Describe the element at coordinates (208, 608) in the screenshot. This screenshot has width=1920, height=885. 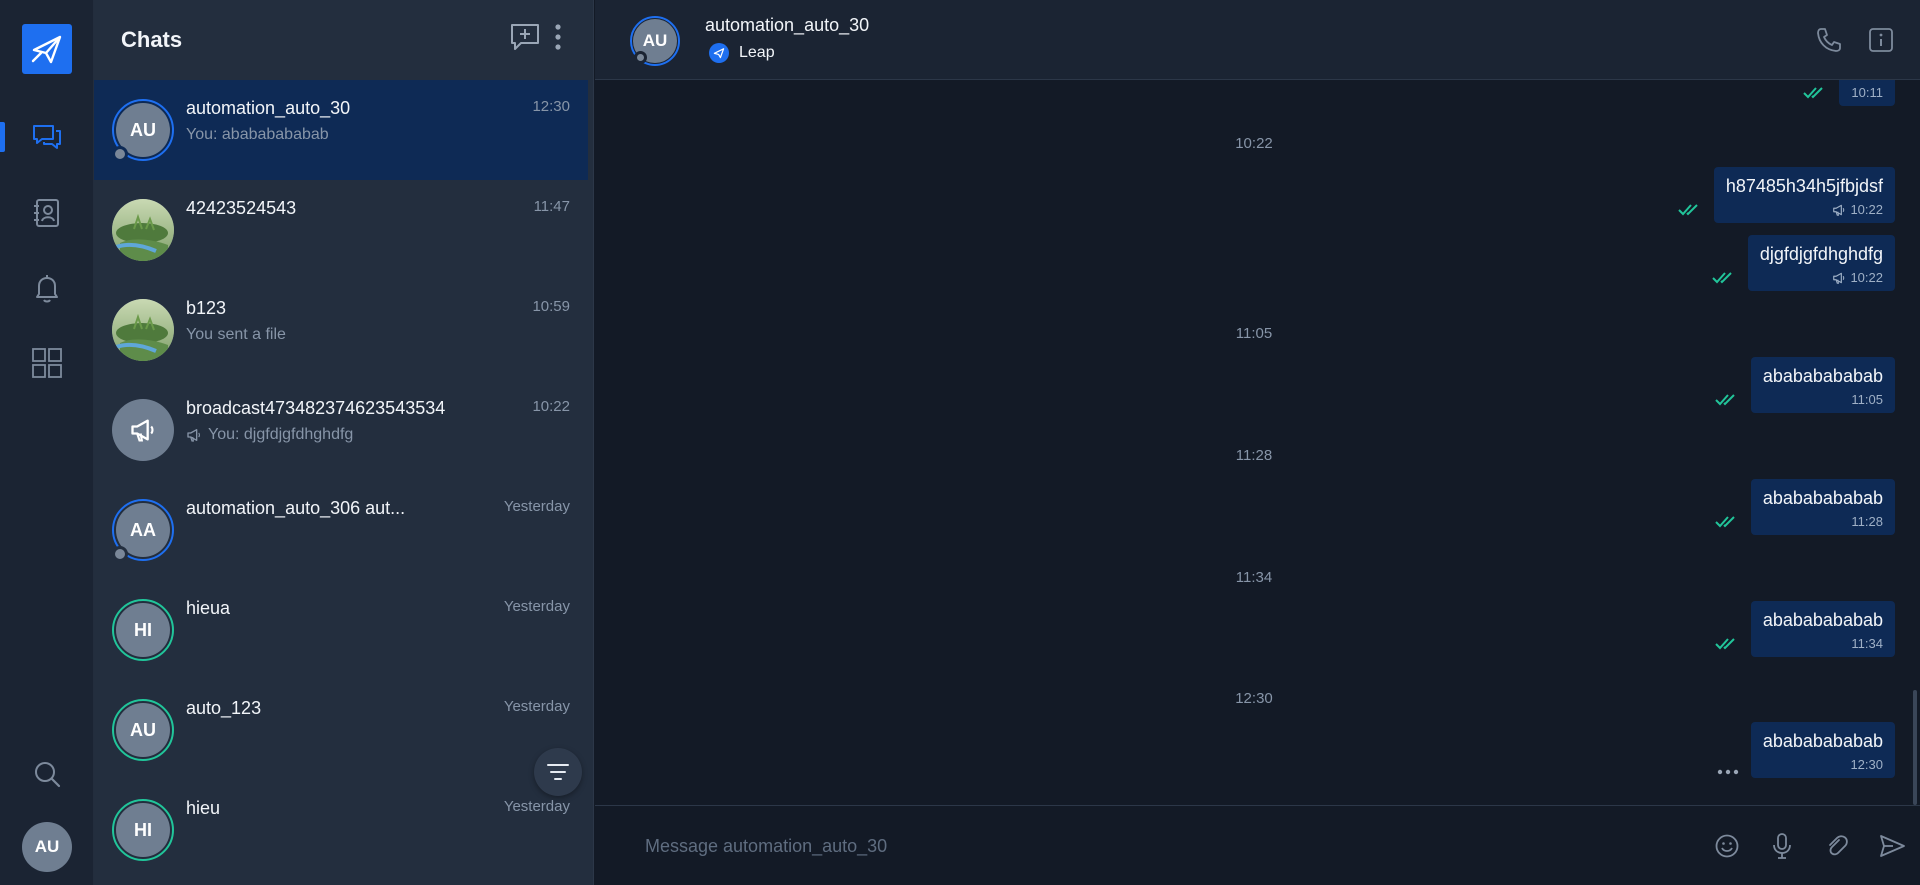
I see `chat-name: hieua` at that location.